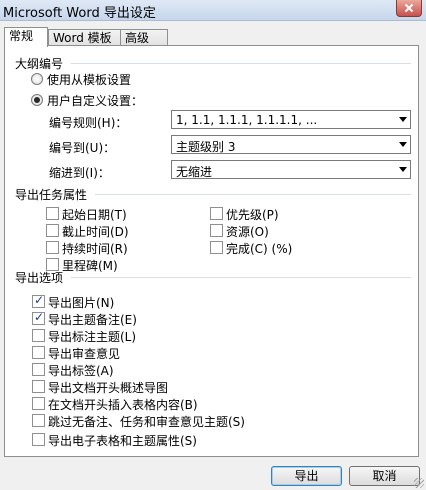 Image resolution: width=426 pixels, height=490 pixels. Describe the element at coordinates (291, 169) in the screenshot. I see `indent-to-select: 无缩进` at that location.